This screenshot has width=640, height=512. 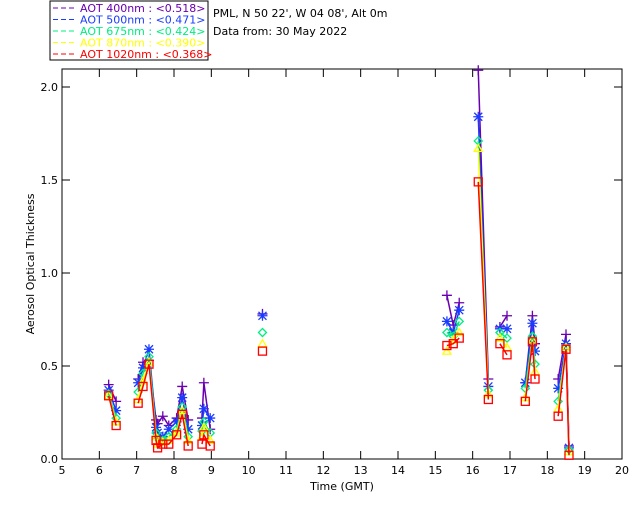 What do you see at coordinates (398, 470) in the screenshot?
I see `x-tick-label: 14` at bounding box center [398, 470].